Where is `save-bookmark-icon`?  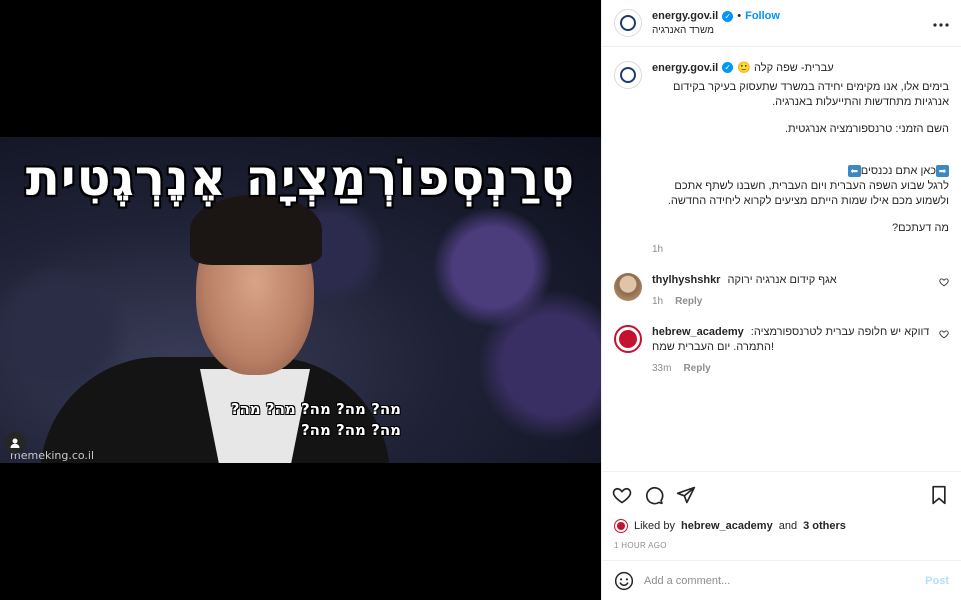 save-bookmark-icon is located at coordinates (939, 495).